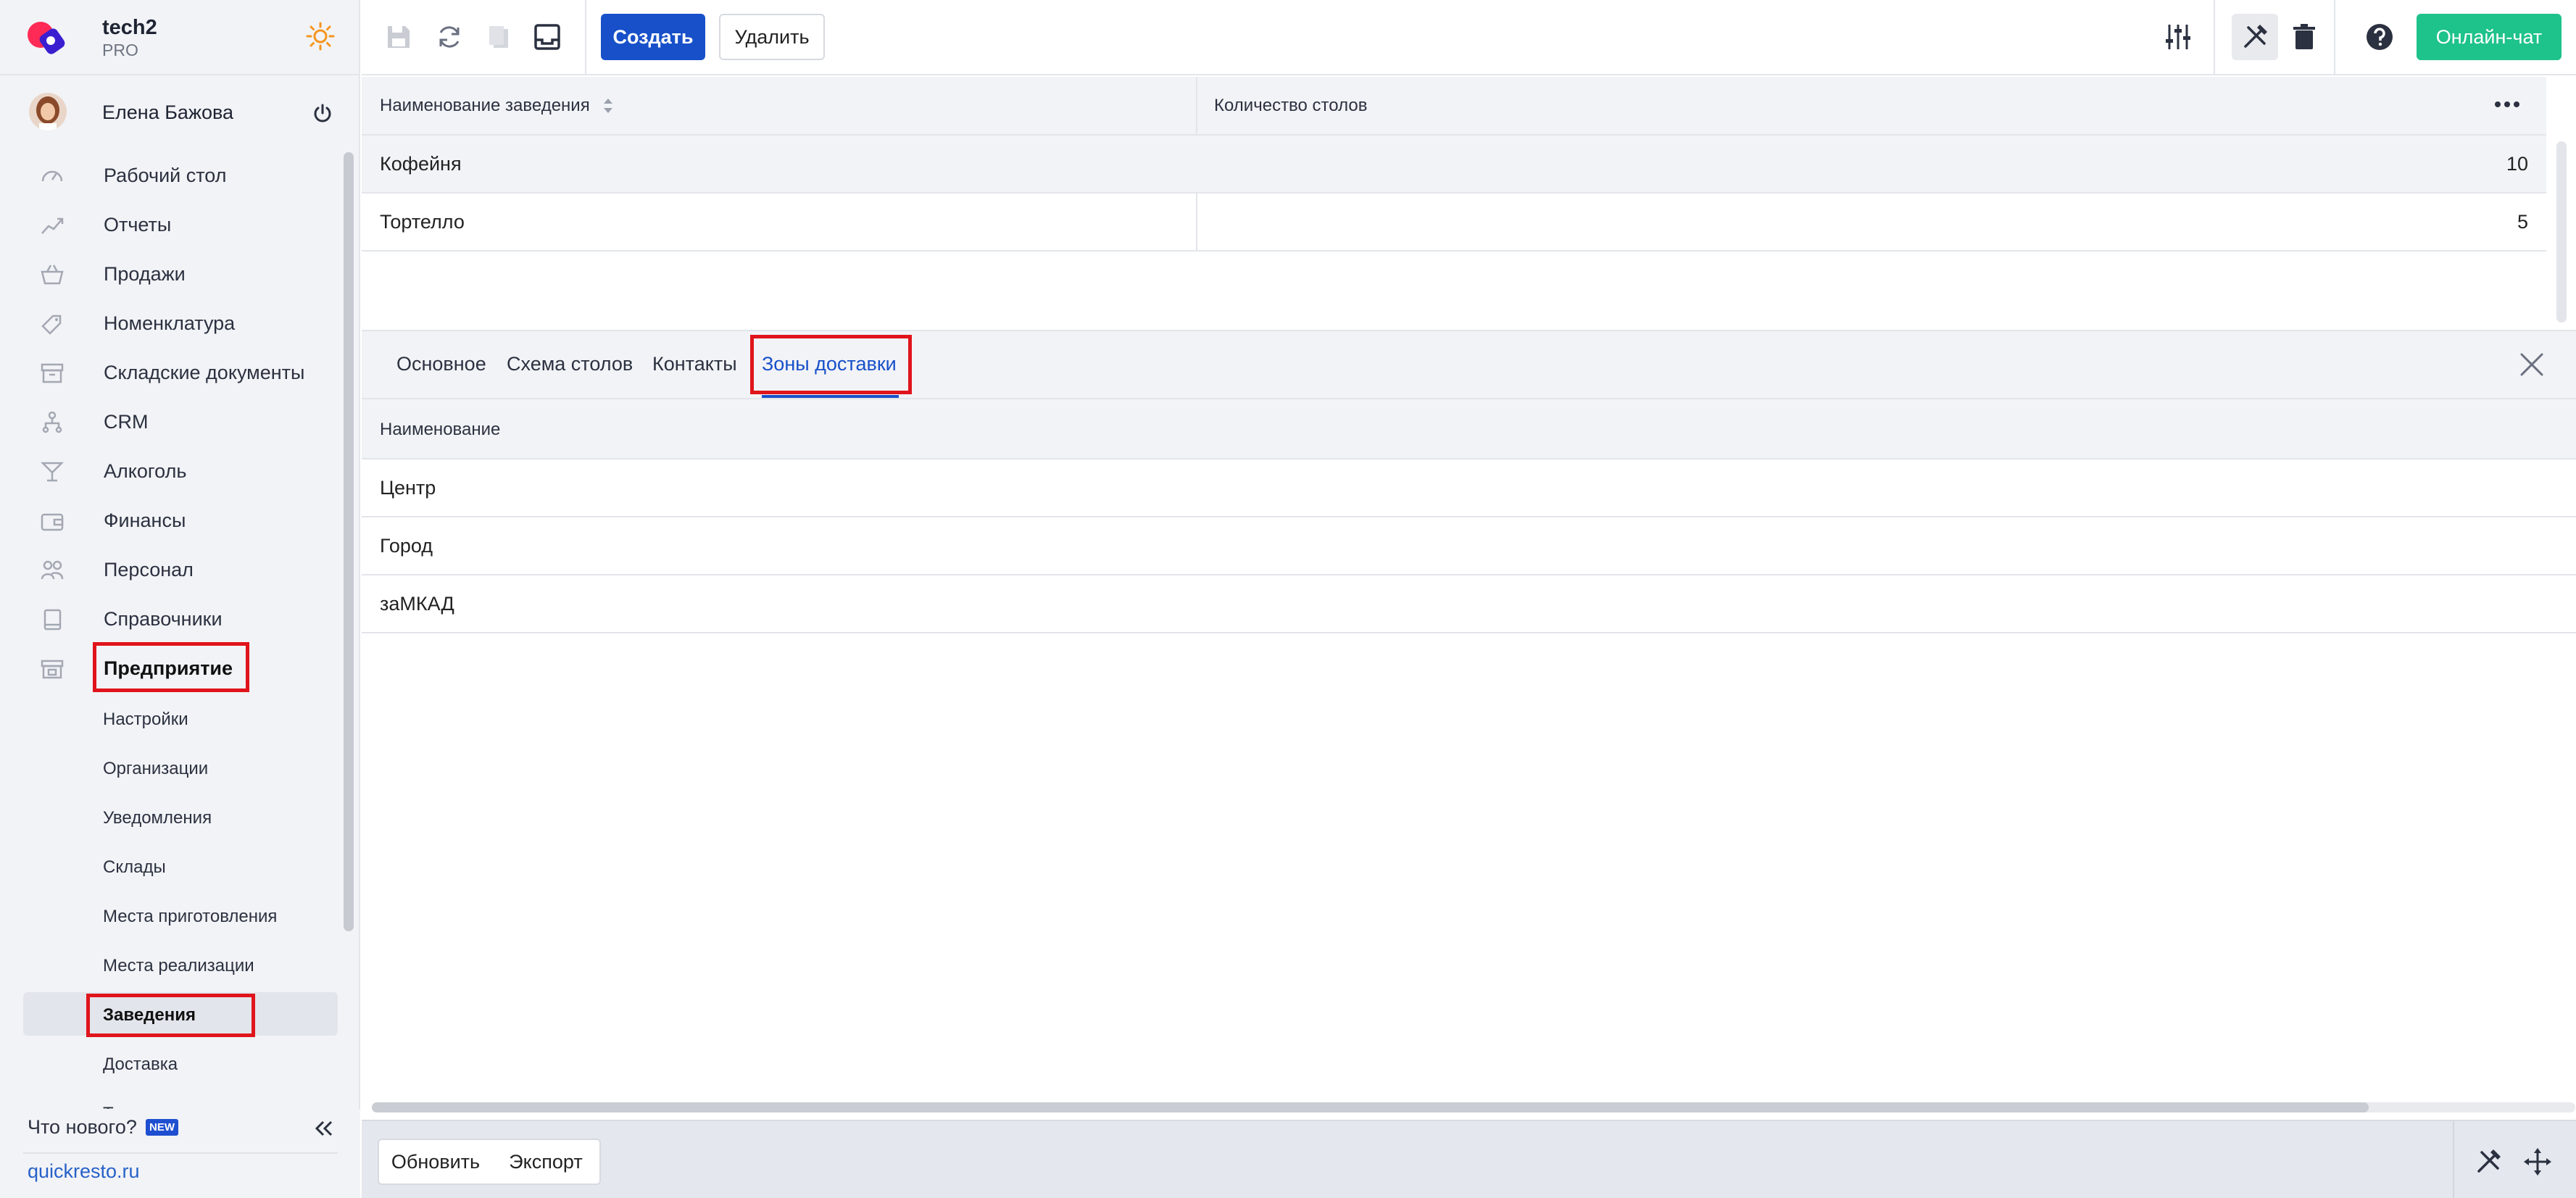  What do you see at coordinates (2178, 37) in the screenshot?
I see `sliders-icon` at bounding box center [2178, 37].